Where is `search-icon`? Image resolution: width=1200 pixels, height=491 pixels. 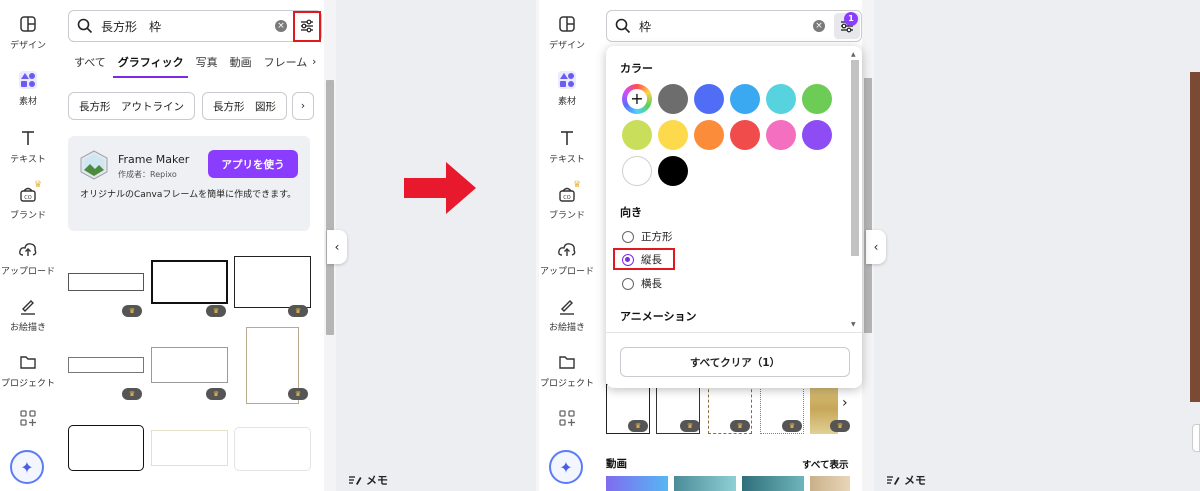
search-icon is located at coordinates (623, 26).